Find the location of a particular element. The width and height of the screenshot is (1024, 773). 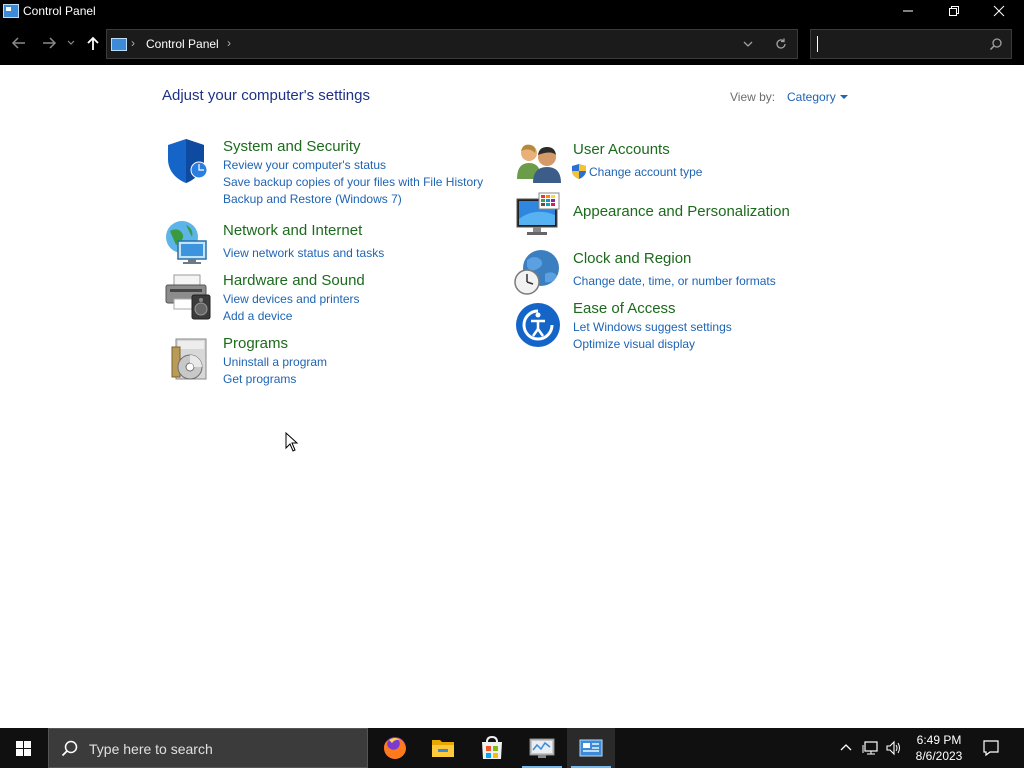

taskbar: Type here to search 6:49 PM 8/6/2023 is located at coordinates (512, 748).